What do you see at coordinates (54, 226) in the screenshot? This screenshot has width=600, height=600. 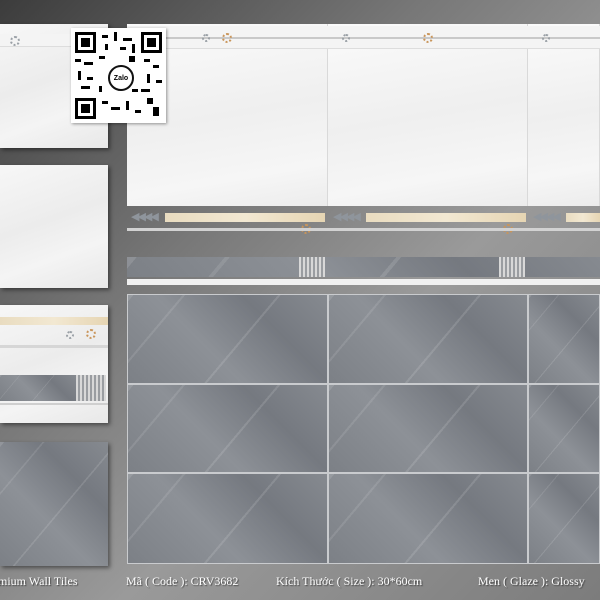 I see `sample-tile-white` at bounding box center [54, 226].